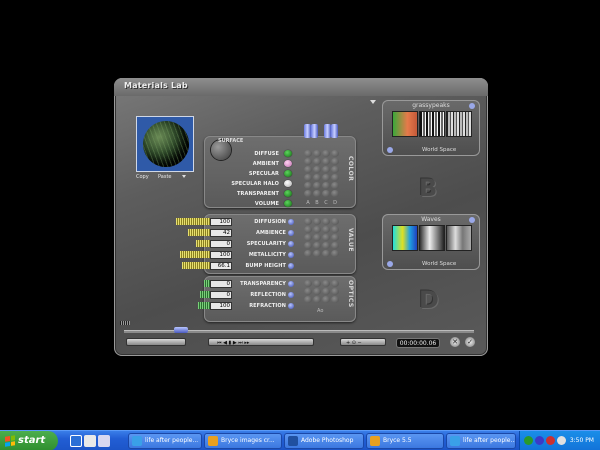 This screenshot has width=600, height=450. What do you see at coordinates (550, 440) in the screenshot?
I see `security-shield-icon` at bounding box center [550, 440].